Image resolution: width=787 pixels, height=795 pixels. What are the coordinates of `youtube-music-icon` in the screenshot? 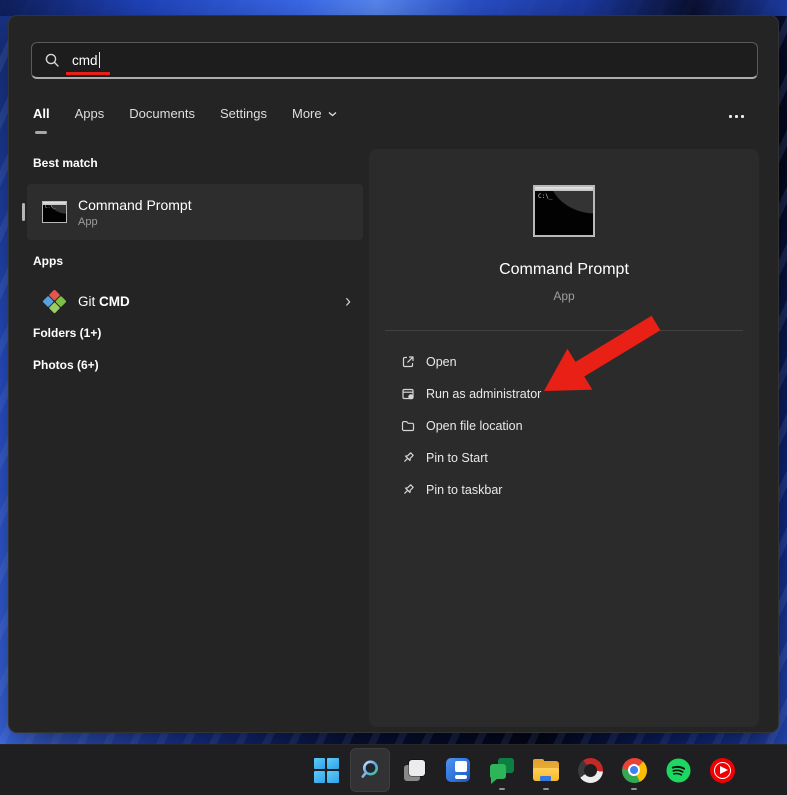 It's located at (722, 770).